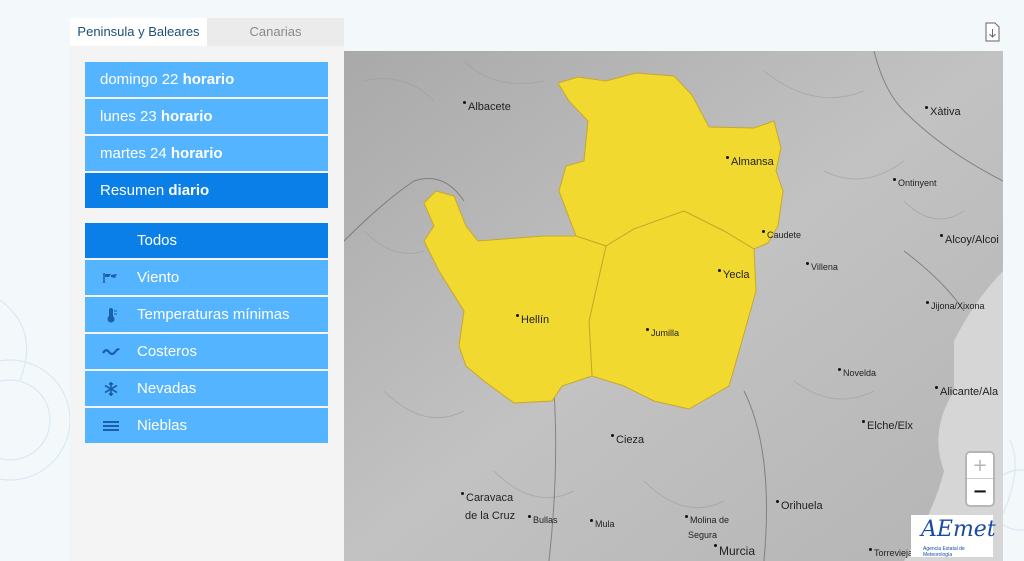 The height and width of the screenshot is (561, 1024). What do you see at coordinates (111, 426) in the screenshot?
I see `fog-icon` at bounding box center [111, 426].